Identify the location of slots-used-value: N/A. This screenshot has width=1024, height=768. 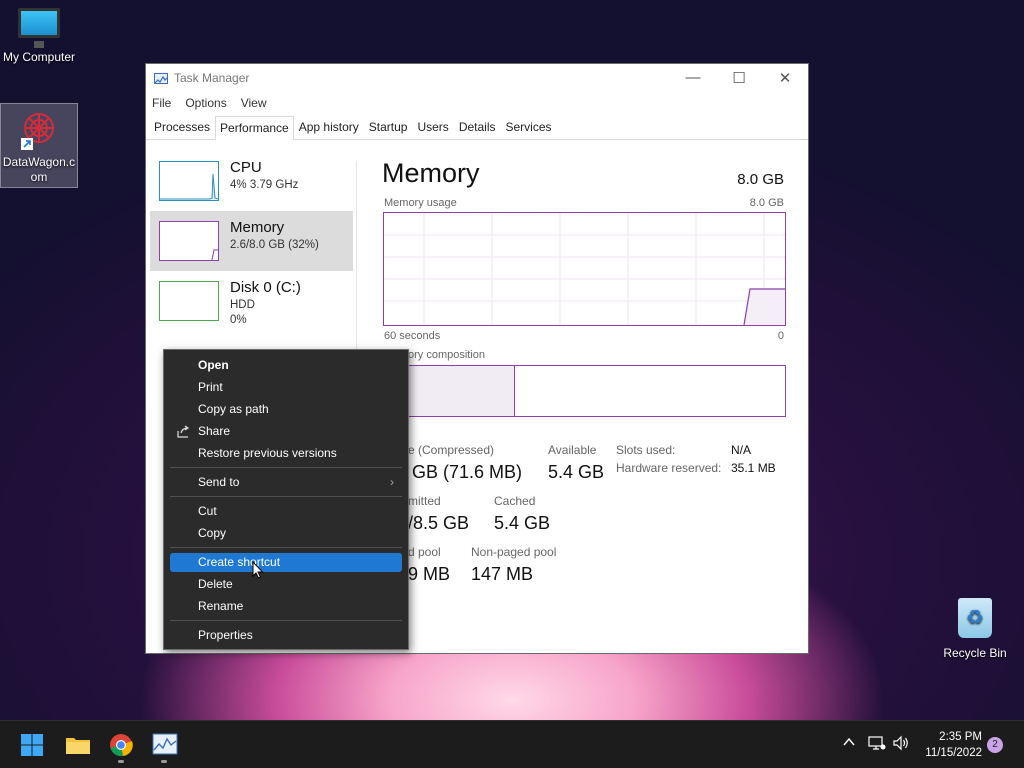
(741, 450).